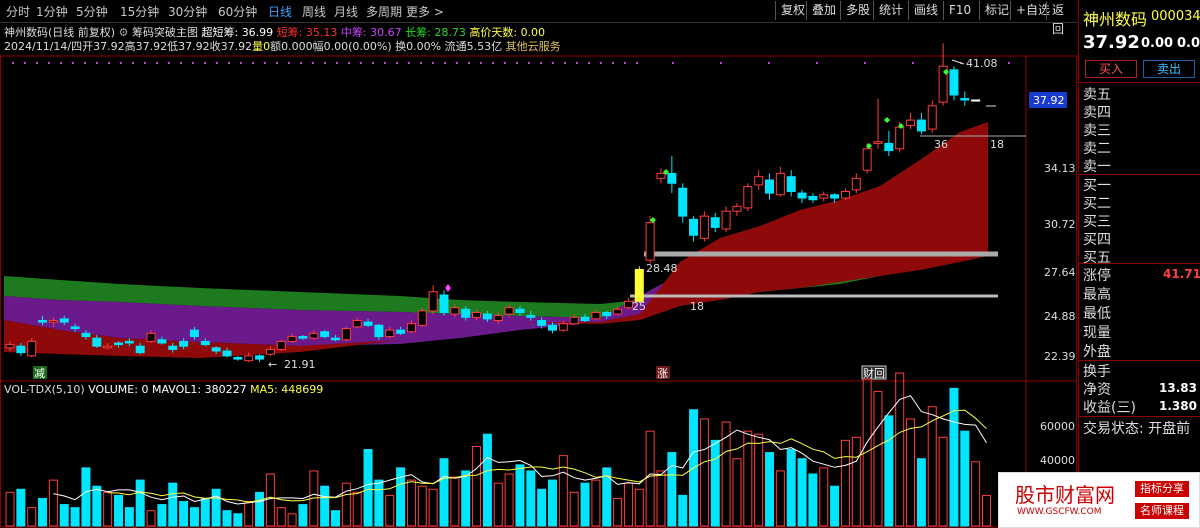  Describe the element at coordinates (52, 11) in the screenshot. I see `period-tab-1: 1分钟` at that location.